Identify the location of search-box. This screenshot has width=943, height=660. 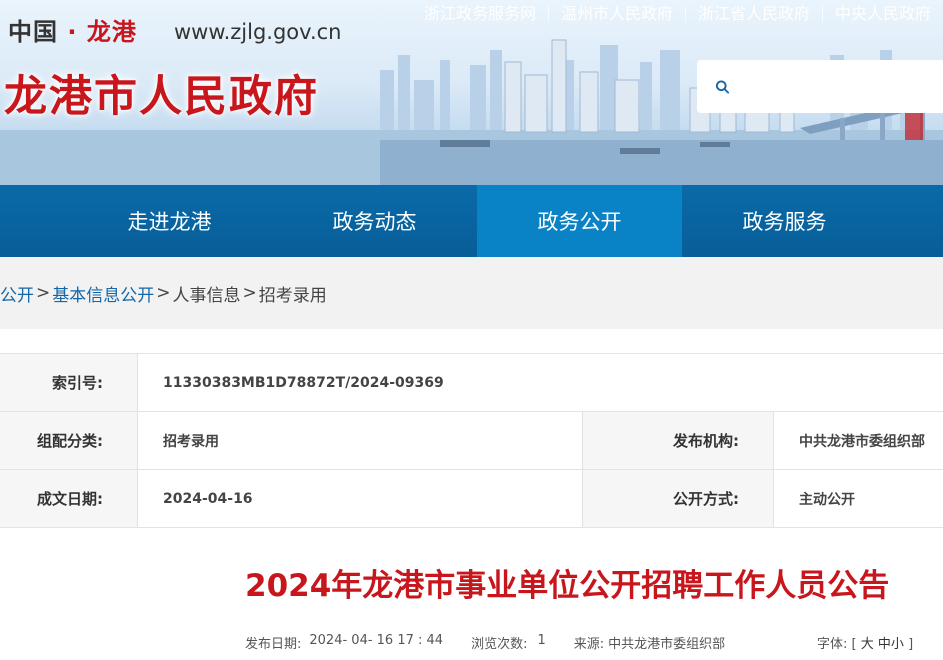
(820, 86).